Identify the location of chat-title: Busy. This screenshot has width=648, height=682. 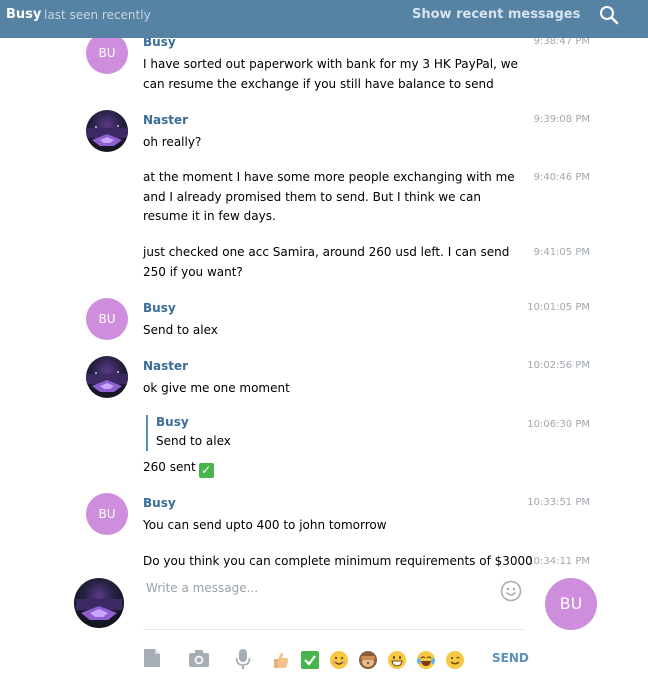
(23, 14).